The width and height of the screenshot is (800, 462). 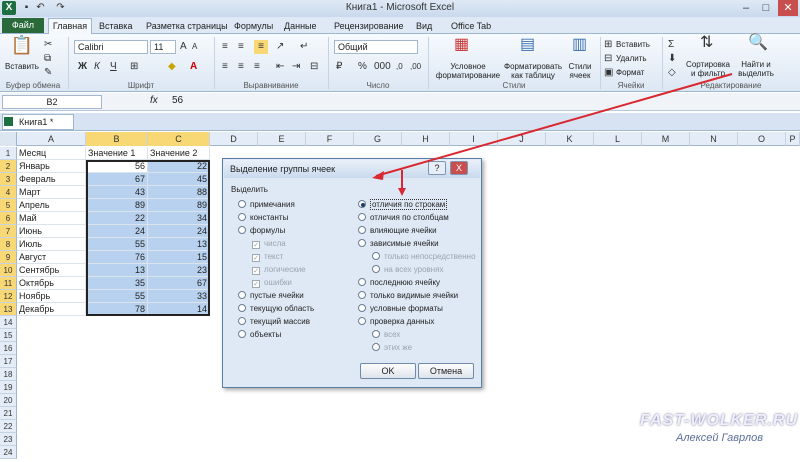 I want to click on arrow-to-dialog, so click(x=554, y=125).